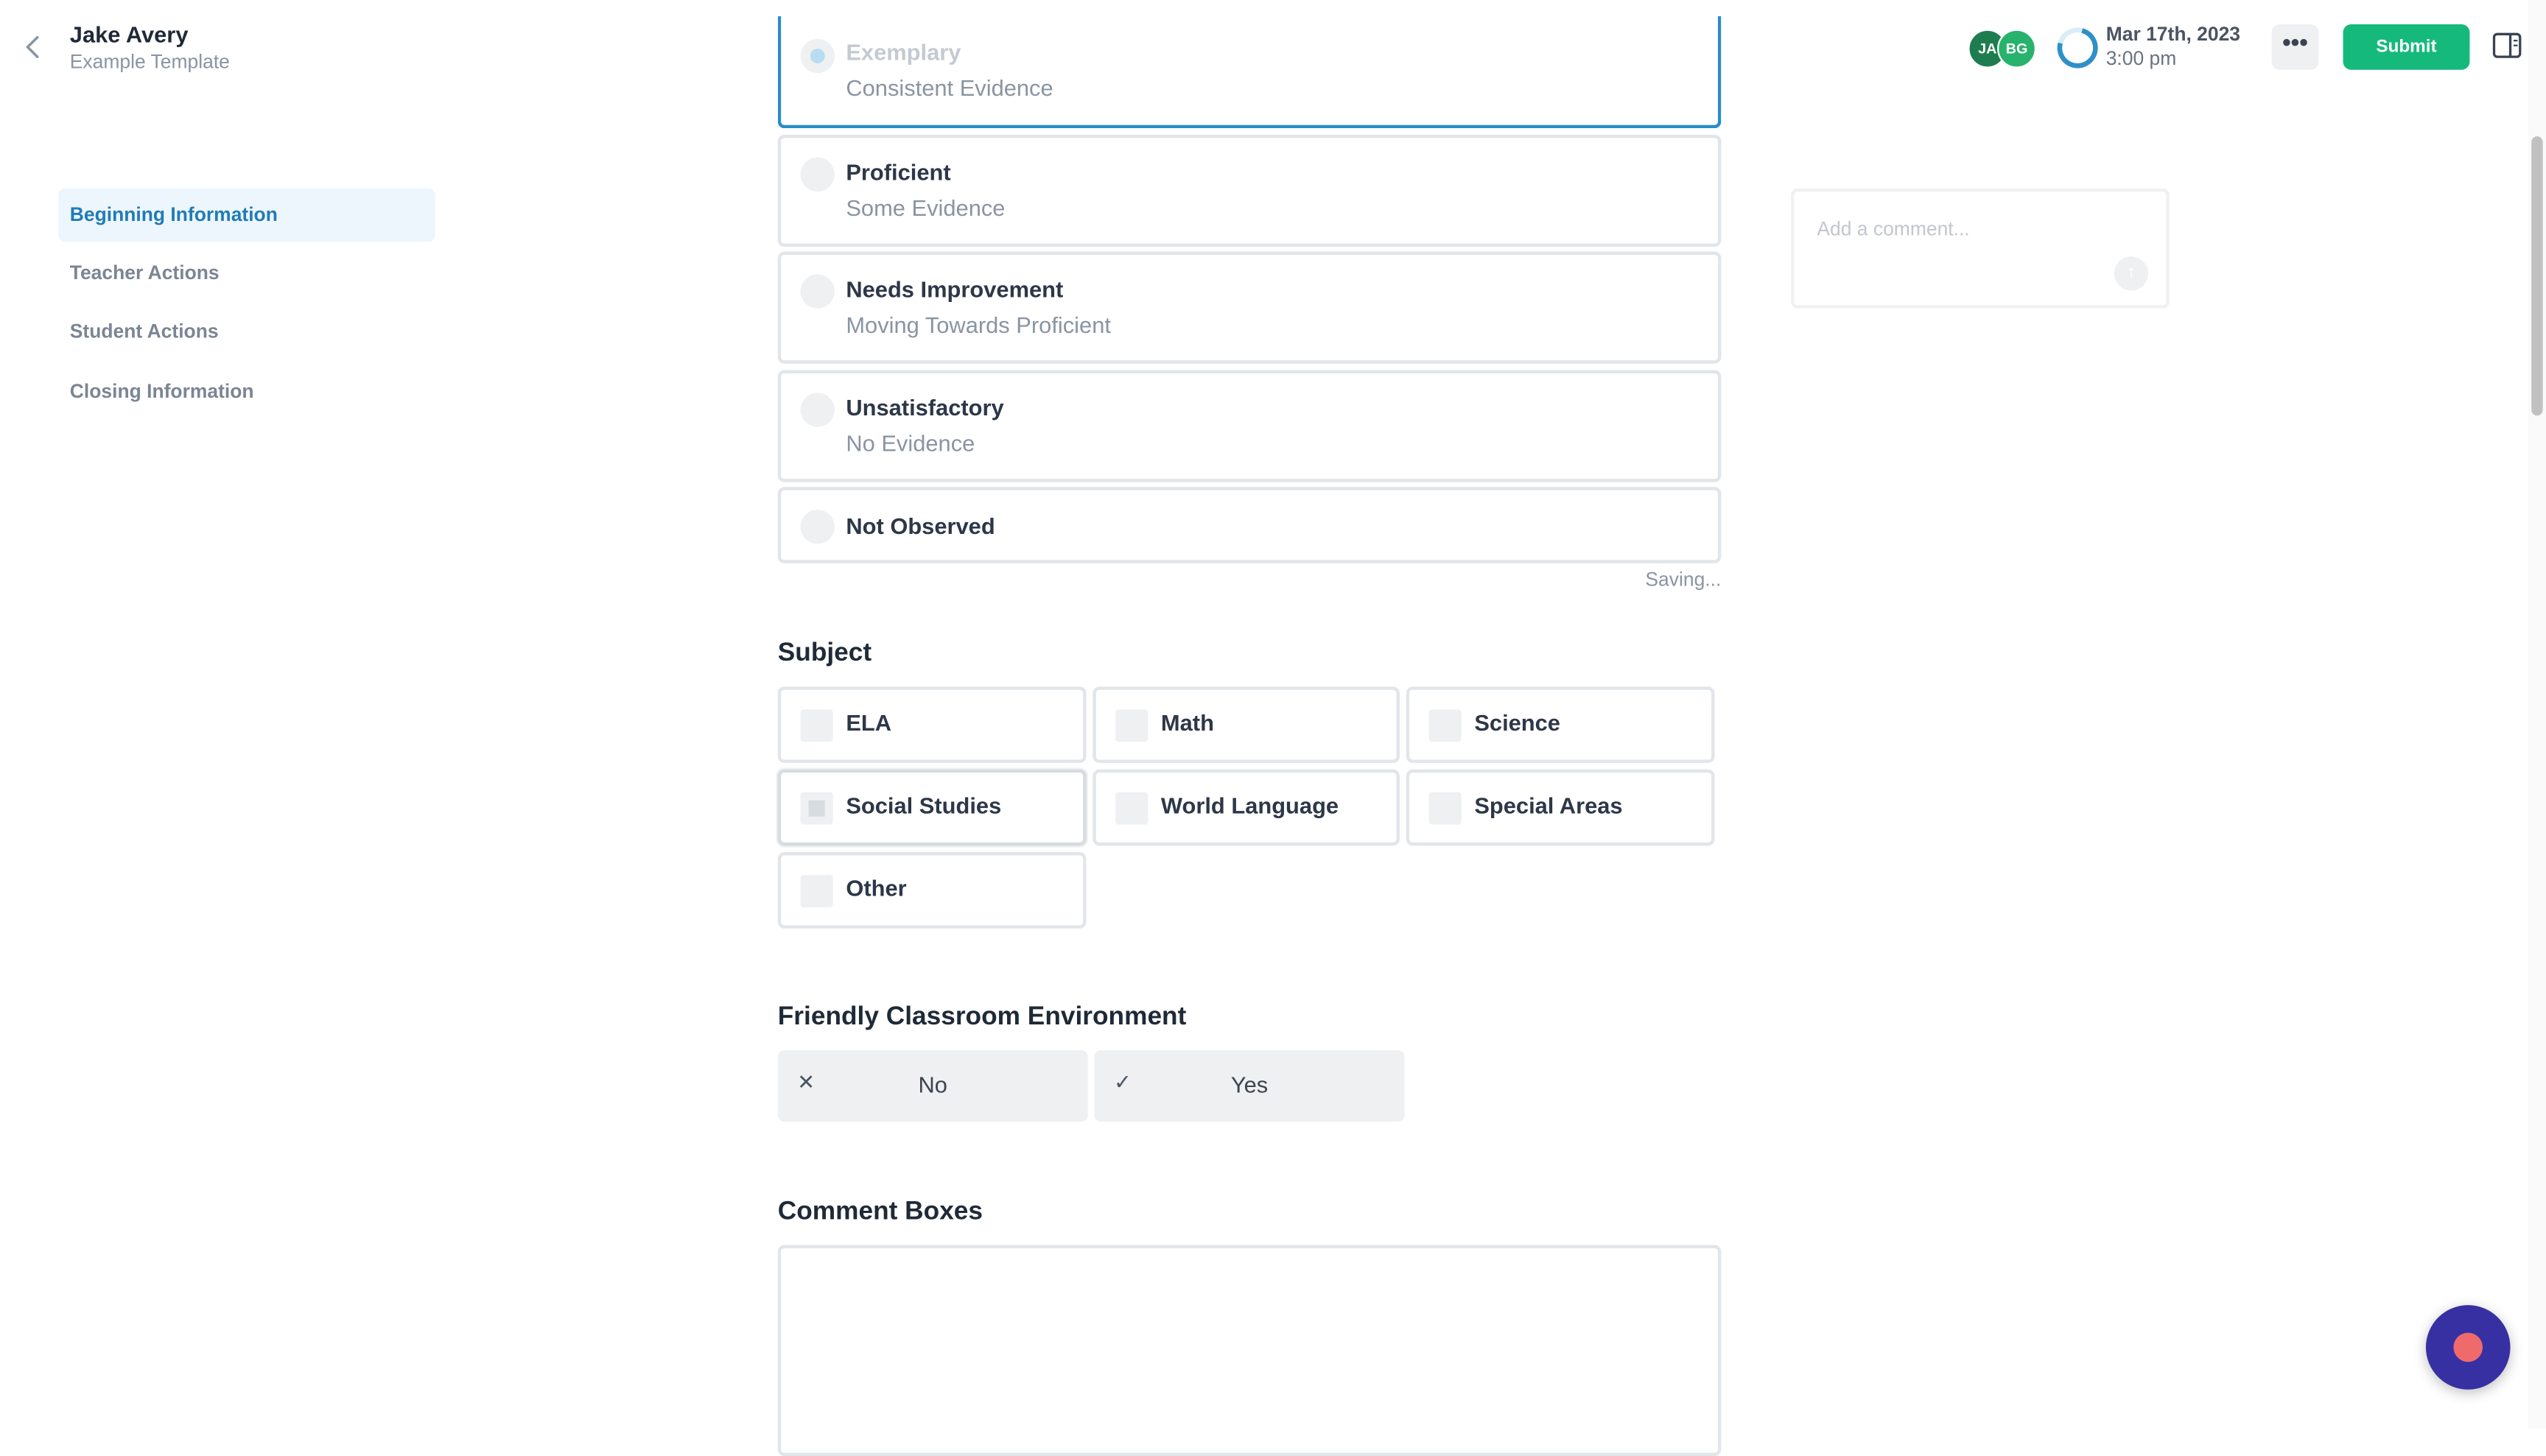 The height and width of the screenshot is (1456, 2546). Describe the element at coordinates (910, 444) in the screenshot. I see `option-subtitle: No Evidence` at that location.